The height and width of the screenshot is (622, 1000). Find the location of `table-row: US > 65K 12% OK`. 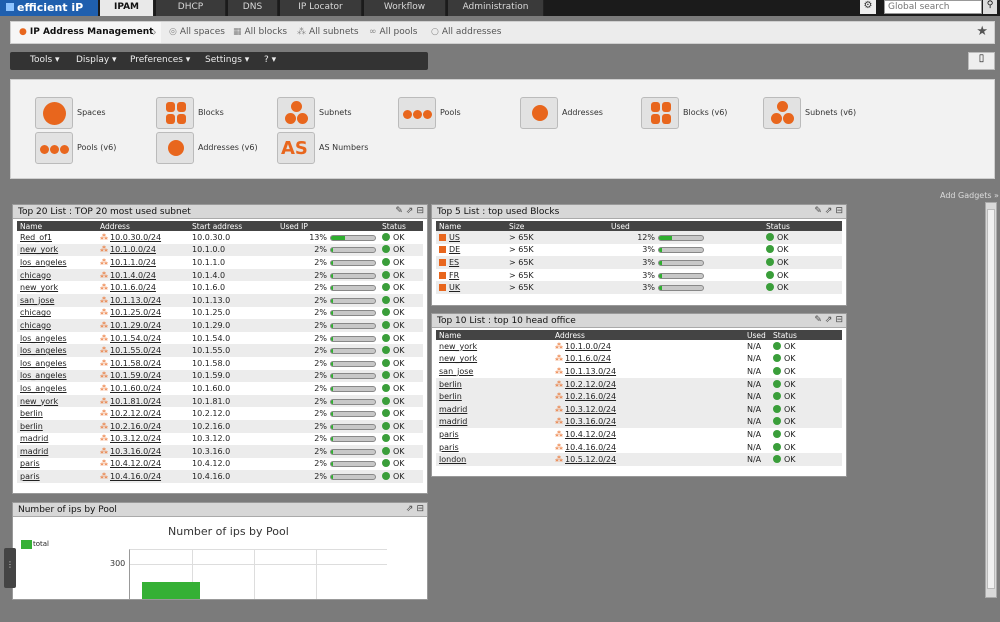

table-row: US > 65K 12% OK is located at coordinates (639, 237).